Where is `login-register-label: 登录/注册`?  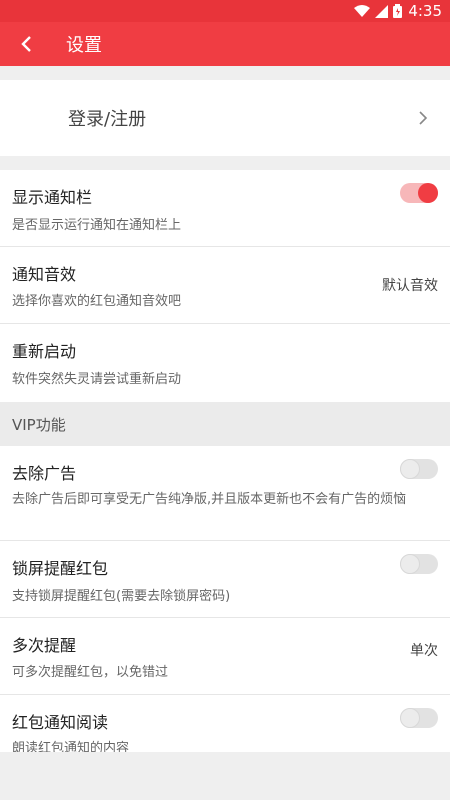
login-register-label: 登录/注册 is located at coordinates (107, 119).